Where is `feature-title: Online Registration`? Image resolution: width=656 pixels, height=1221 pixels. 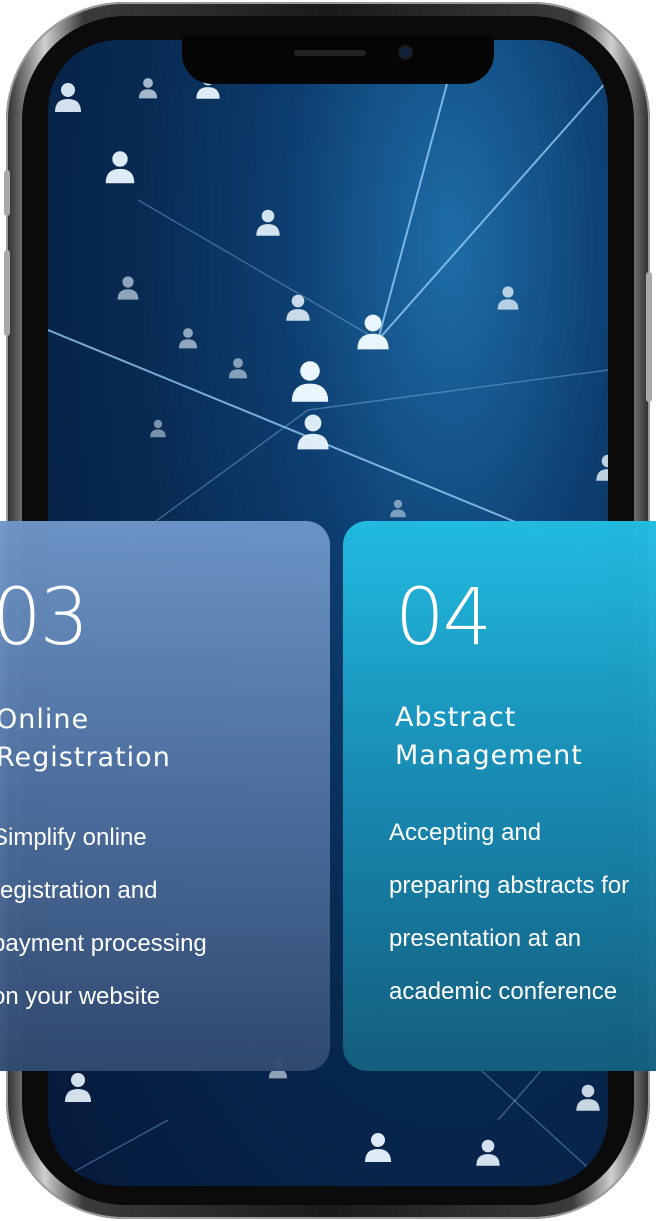 feature-title: Online Registration is located at coordinates (85, 738).